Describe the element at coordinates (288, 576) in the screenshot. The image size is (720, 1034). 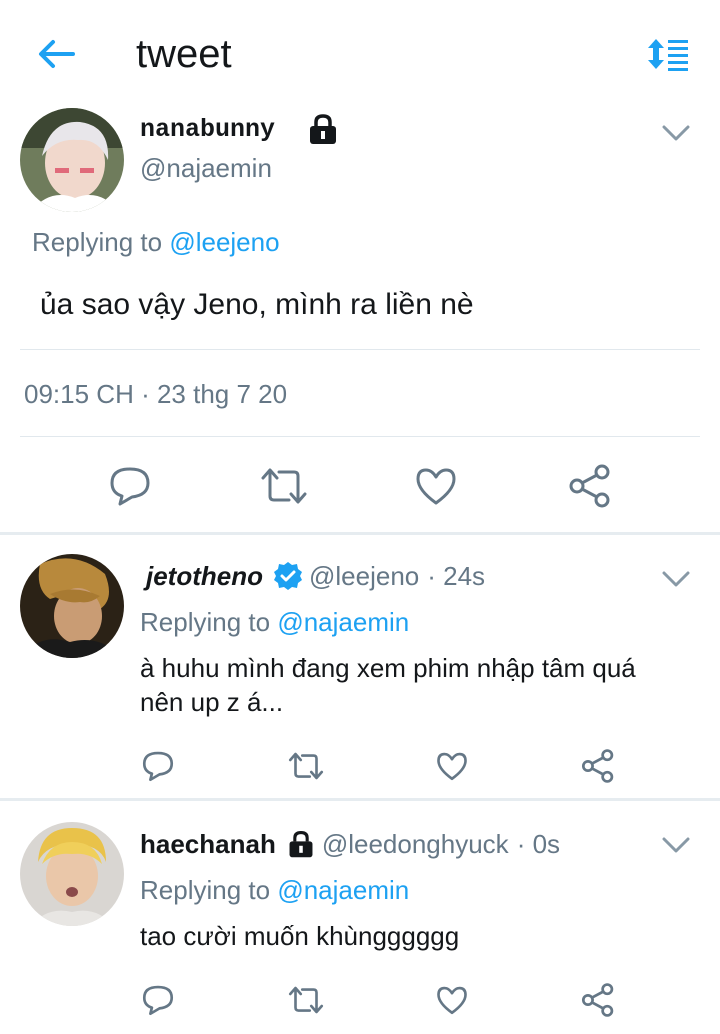
I see `verified-badge-icon` at that location.